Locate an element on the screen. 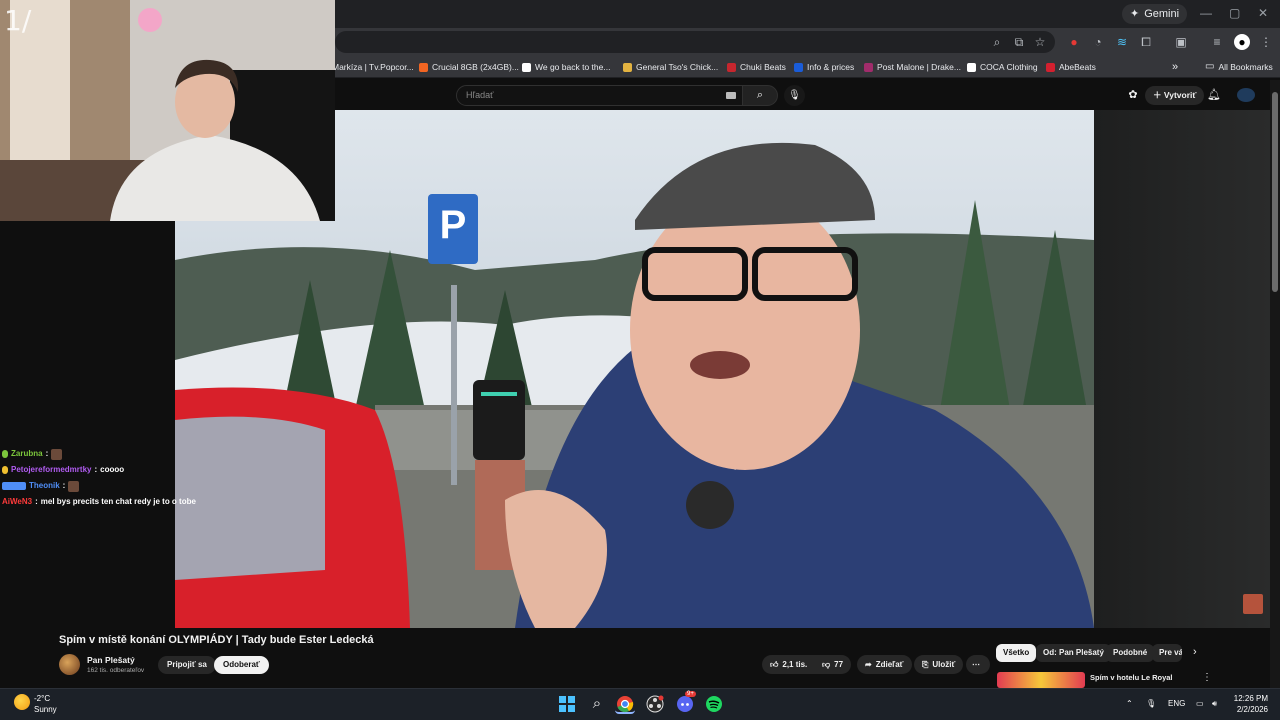  extension-icon: ◔ is located at coordinates (1098, 42).